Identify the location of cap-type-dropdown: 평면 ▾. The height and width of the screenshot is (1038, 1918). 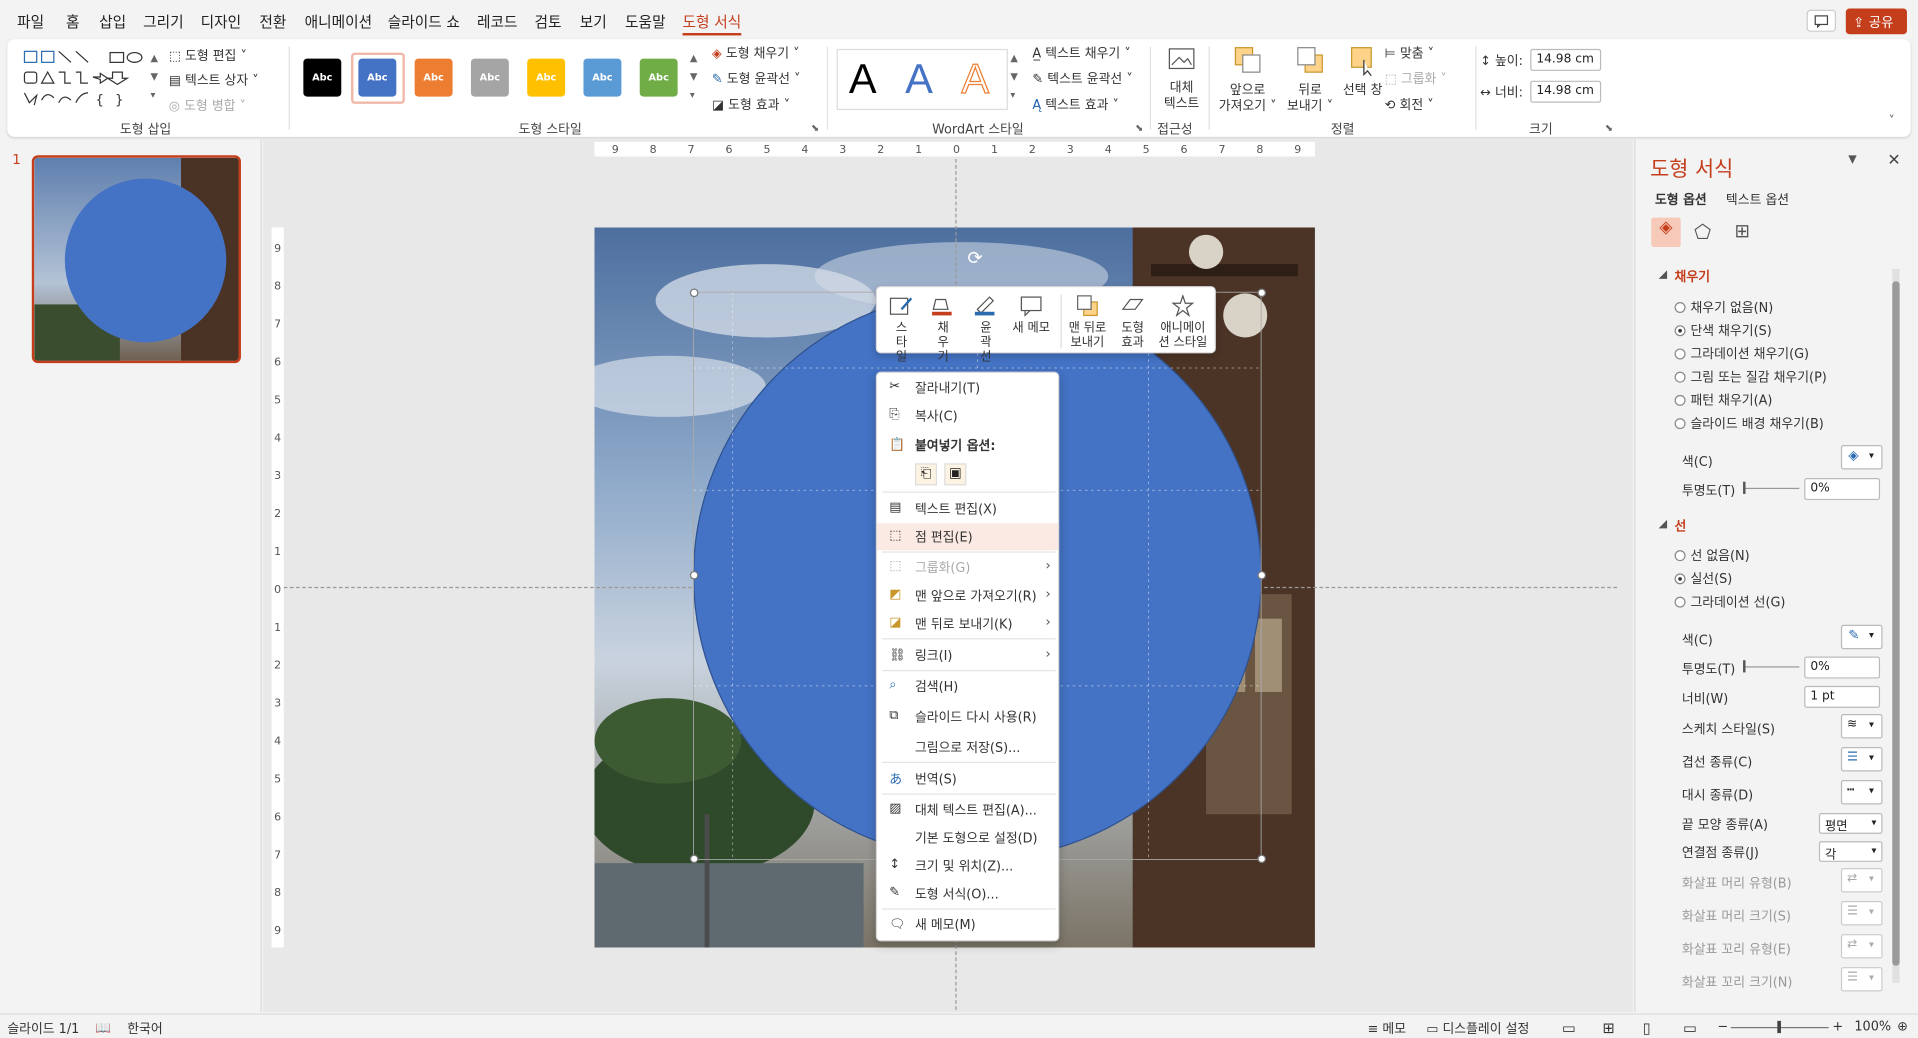
(1850, 823).